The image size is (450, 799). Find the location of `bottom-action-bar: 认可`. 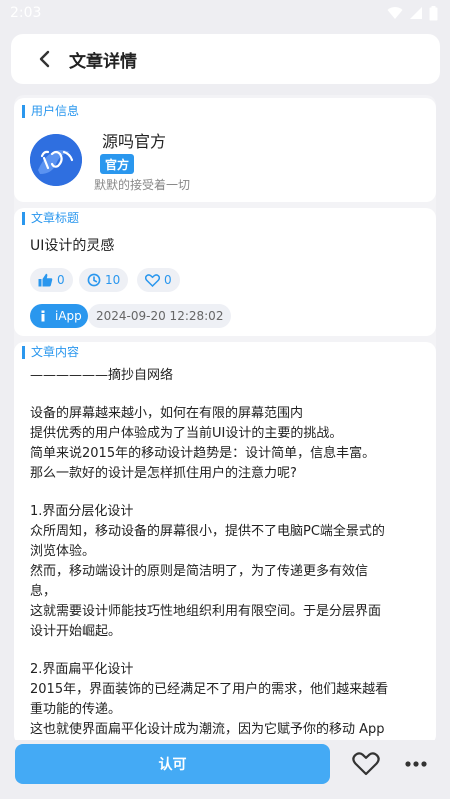

bottom-action-bar: 认可 is located at coordinates (225, 769).